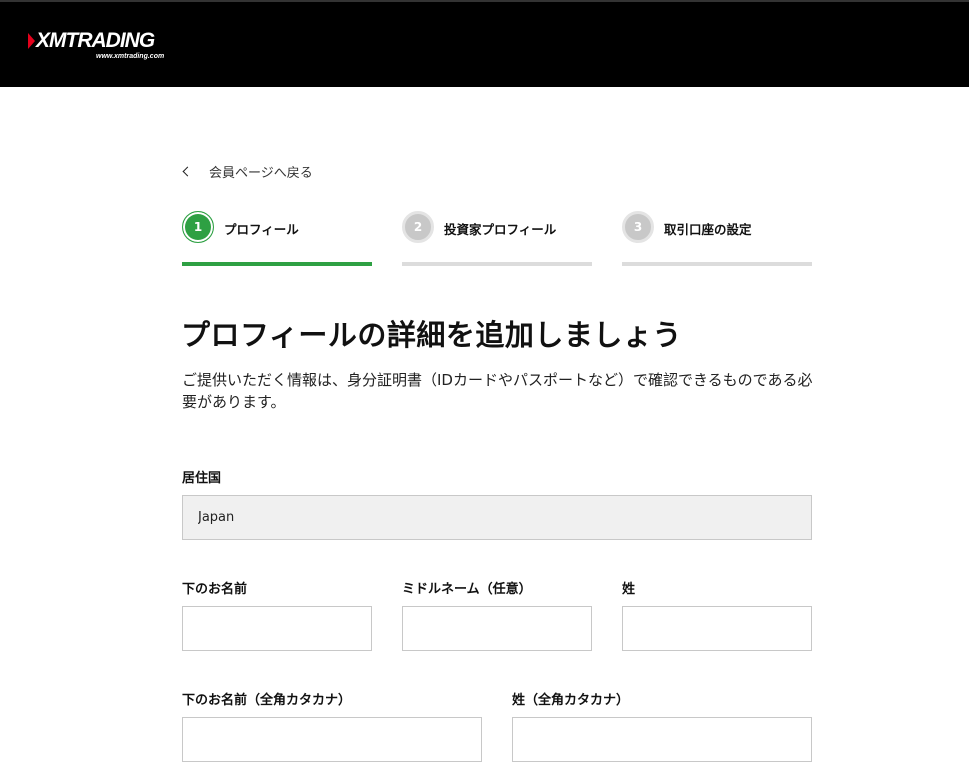 The width and height of the screenshot is (969, 770). Describe the element at coordinates (267, 700) in the screenshot. I see `first-name-kana-label: 下のお名前（全角カタカナ）` at that location.